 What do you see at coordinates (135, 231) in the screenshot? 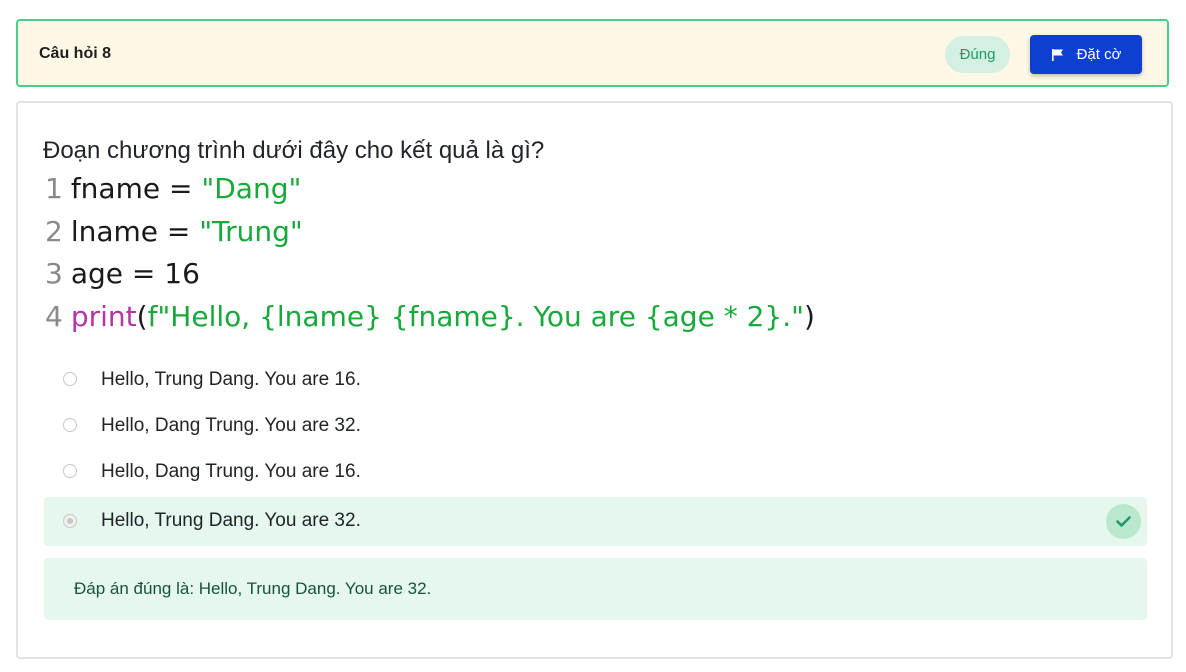
I see `code-token: lname =` at bounding box center [135, 231].